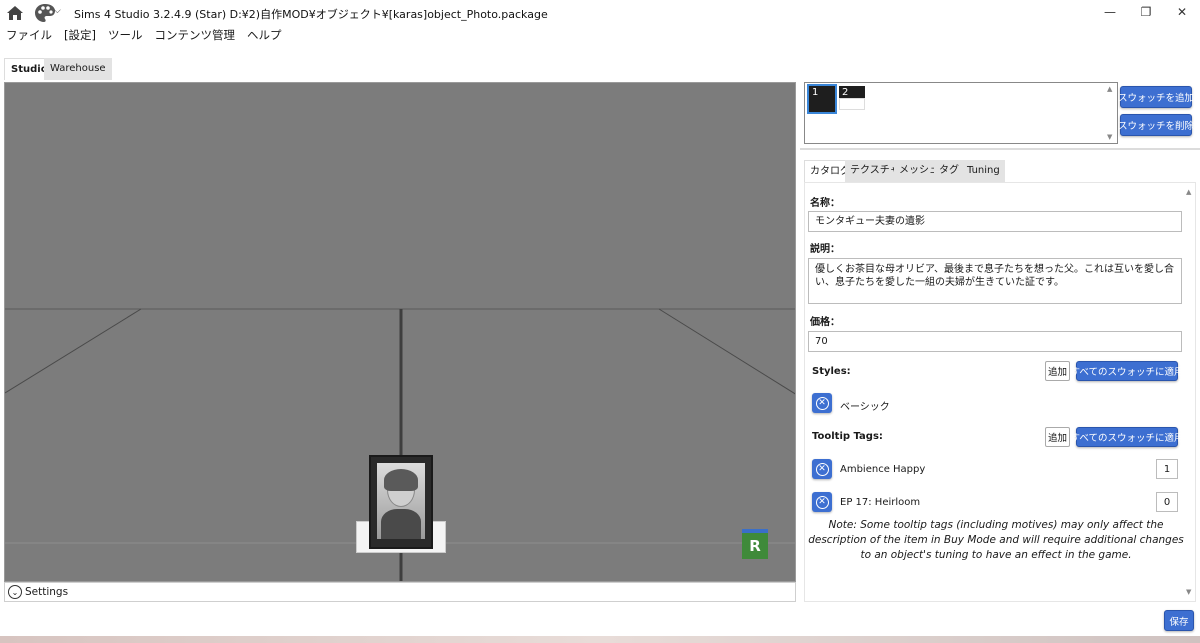 This screenshot has width=1200, height=643. What do you see at coordinates (831, 371) in the screenshot?
I see `styles-label: Styles:` at bounding box center [831, 371].